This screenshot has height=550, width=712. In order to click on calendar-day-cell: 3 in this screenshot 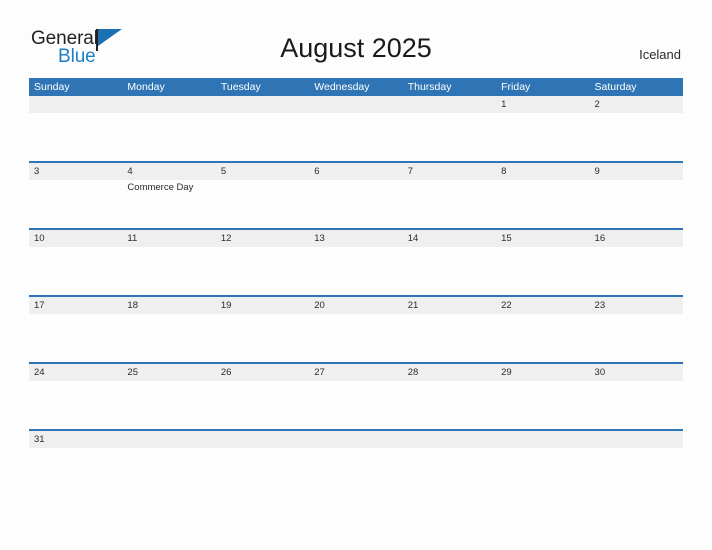, I will do `click(75, 195)`.